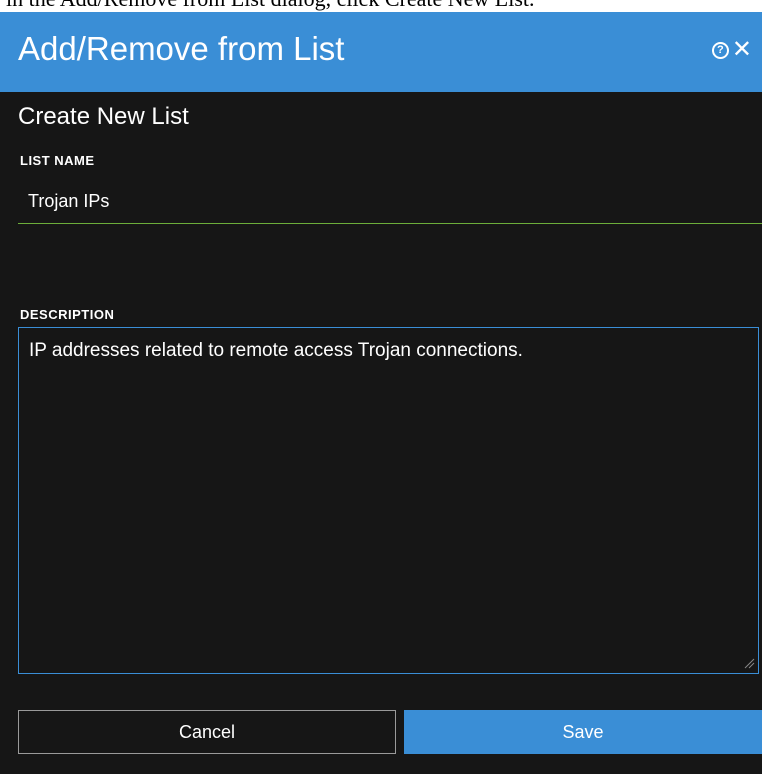  I want to click on description-label: DESCRIPTION, so click(67, 314).